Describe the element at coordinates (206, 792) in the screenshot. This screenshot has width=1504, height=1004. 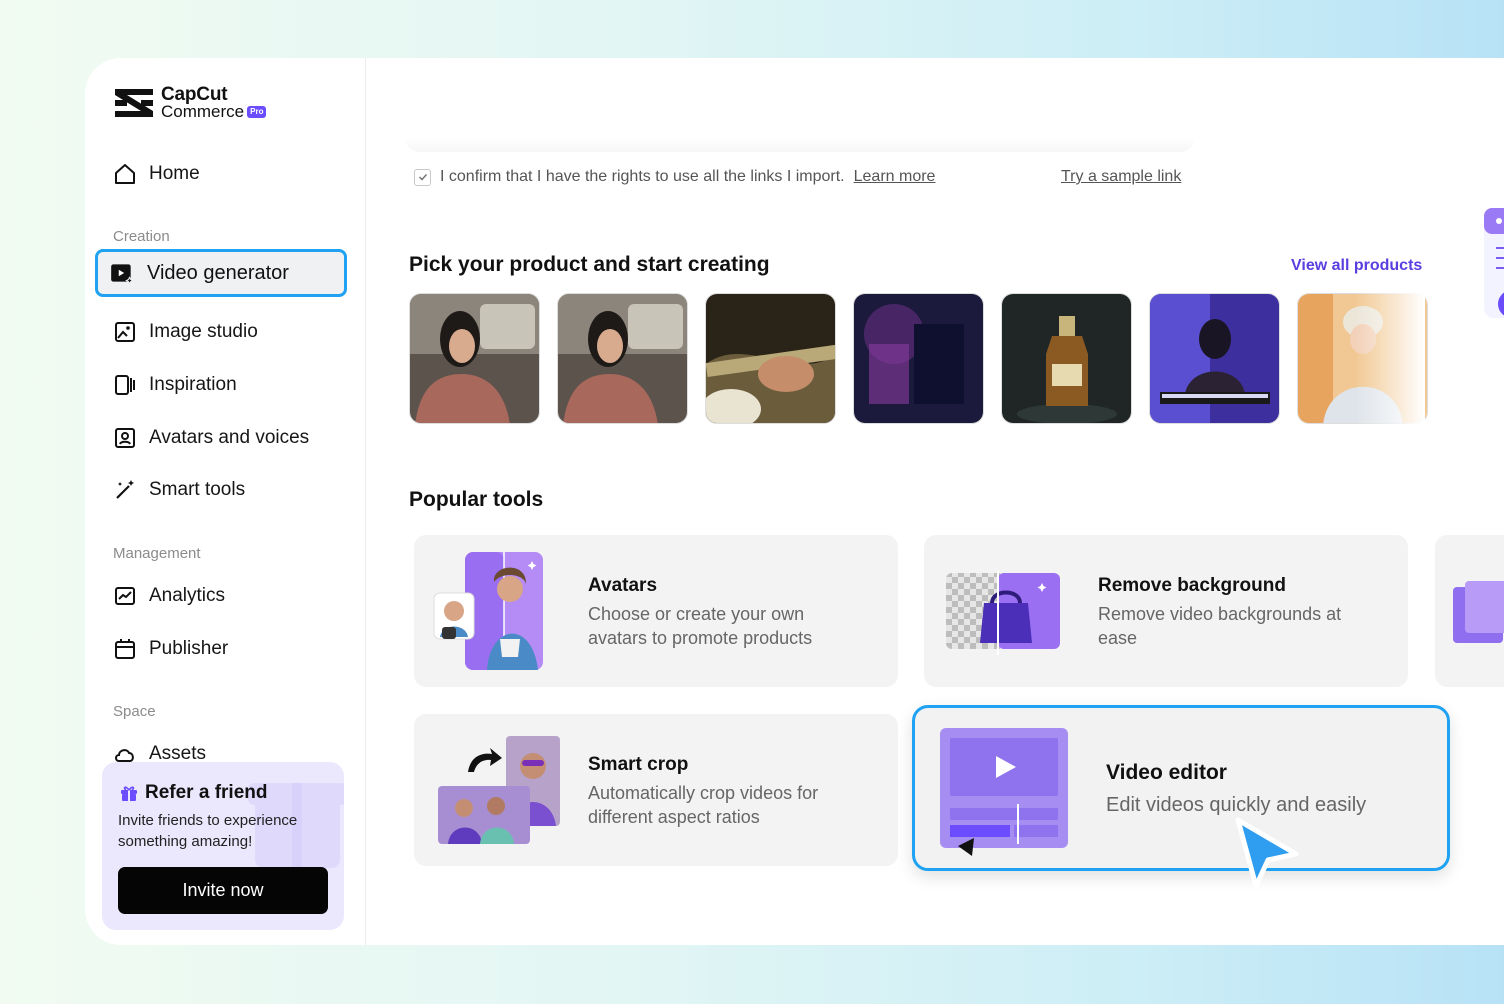
I see `refer-title-text: Refer a friend` at that location.